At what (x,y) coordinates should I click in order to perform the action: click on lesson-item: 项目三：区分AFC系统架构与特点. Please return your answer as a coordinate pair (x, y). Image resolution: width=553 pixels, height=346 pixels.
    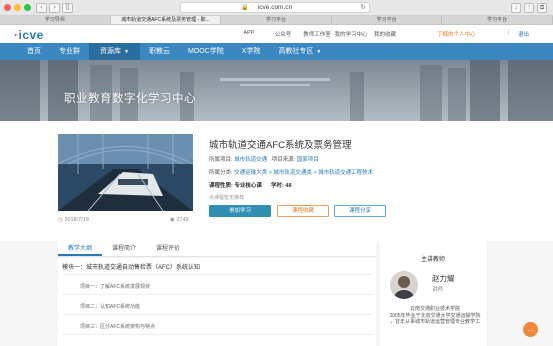
    Looking at the image, I should click on (117, 326).